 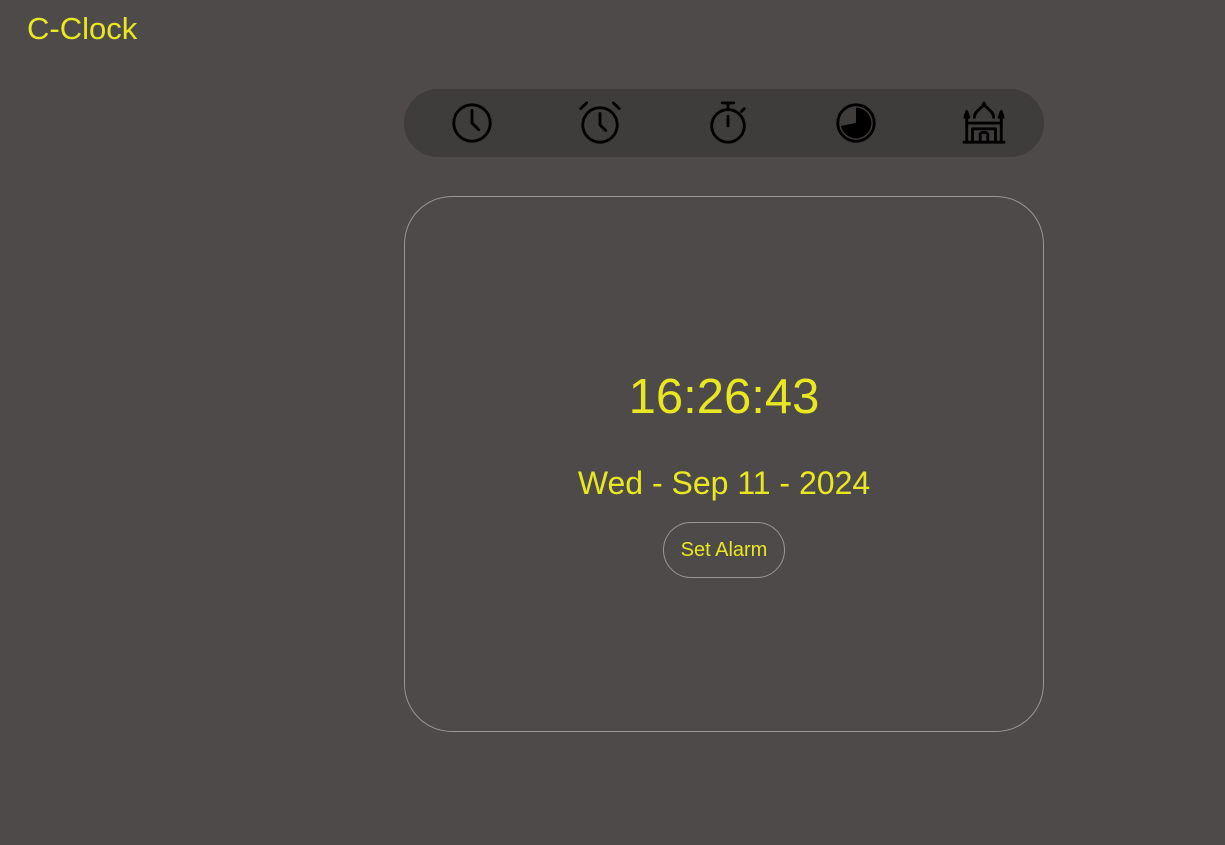 I want to click on current-time: 16:26:43, so click(x=724, y=397).